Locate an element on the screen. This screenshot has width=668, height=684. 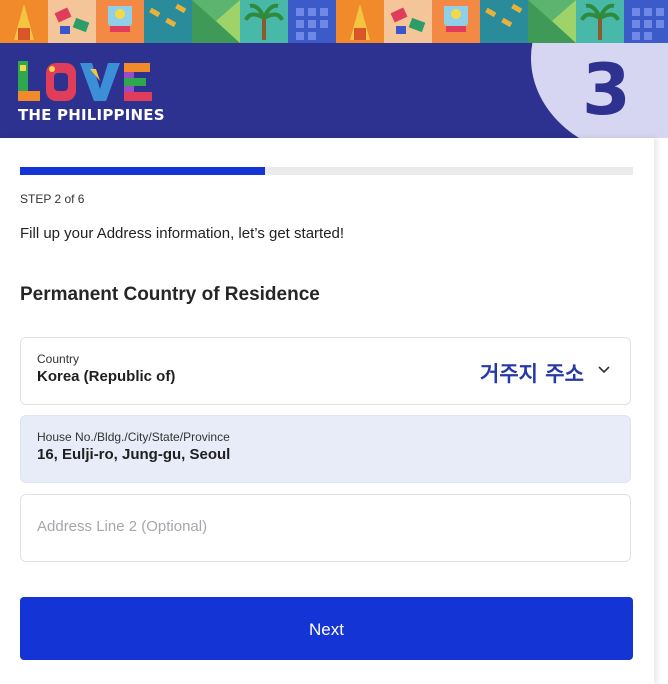
country-label: Country is located at coordinates (58, 359).